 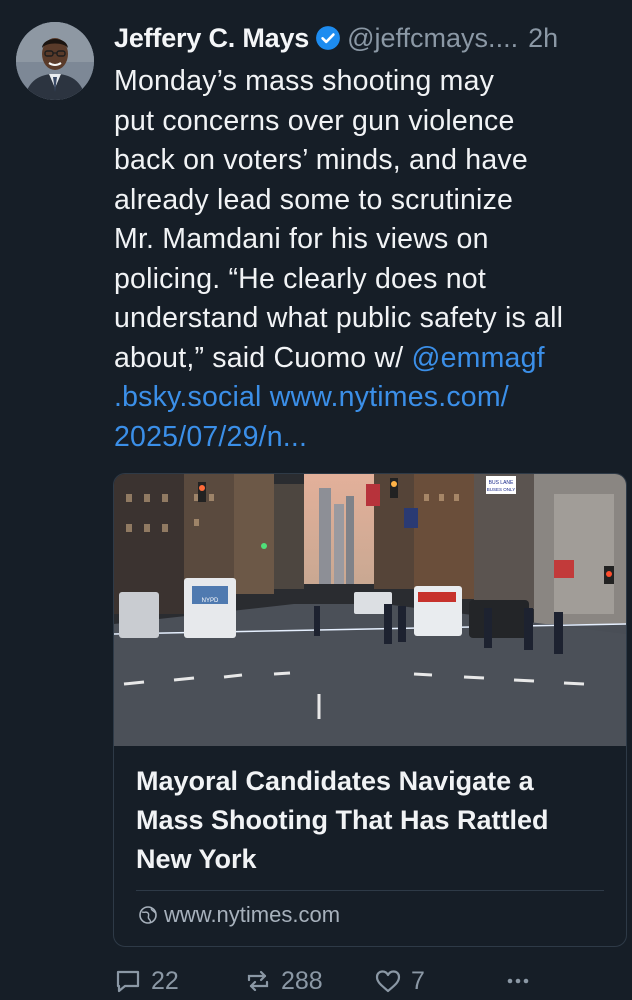 What do you see at coordinates (196, 859) in the screenshot?
I see `card-title-line: New York` at bounding box center [196, 859].